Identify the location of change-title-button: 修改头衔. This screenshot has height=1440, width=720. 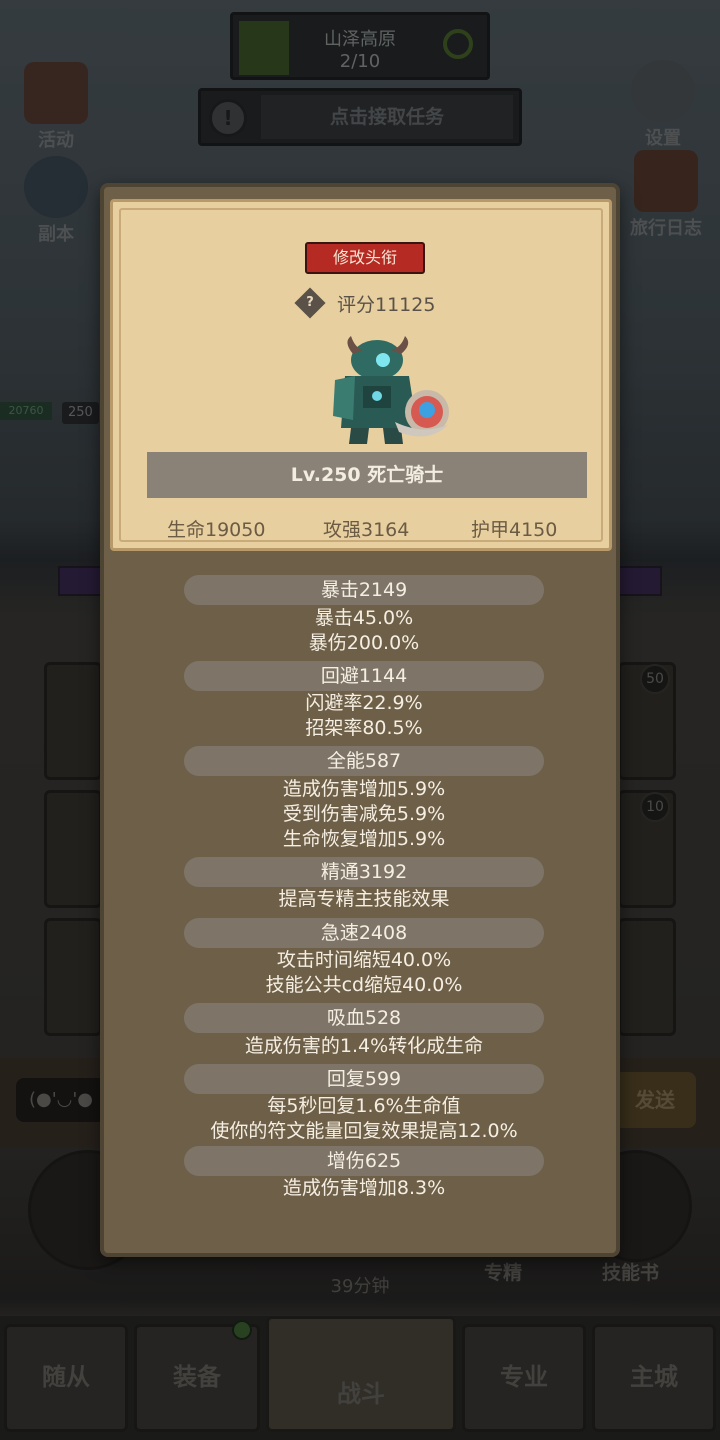
(365, 258).